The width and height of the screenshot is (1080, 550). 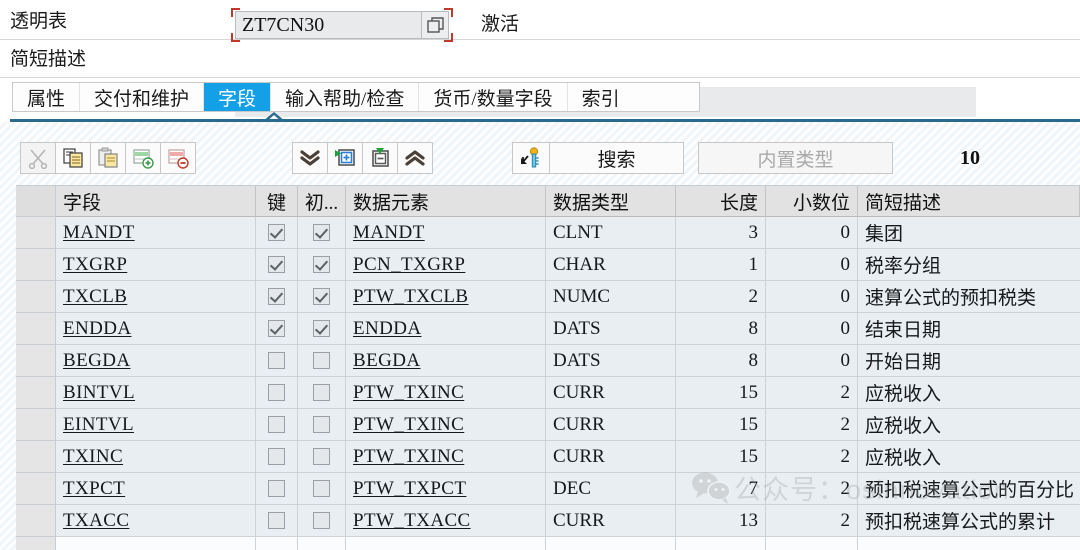 What do you see at coordinates (38, 158) in the screenshot?
I see `cut-icon` at bounding box center [38, 158].